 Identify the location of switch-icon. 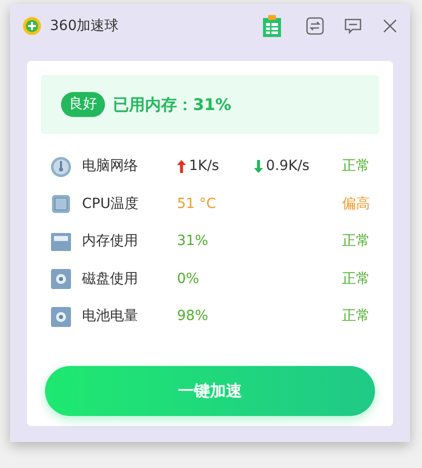
(315, 26).